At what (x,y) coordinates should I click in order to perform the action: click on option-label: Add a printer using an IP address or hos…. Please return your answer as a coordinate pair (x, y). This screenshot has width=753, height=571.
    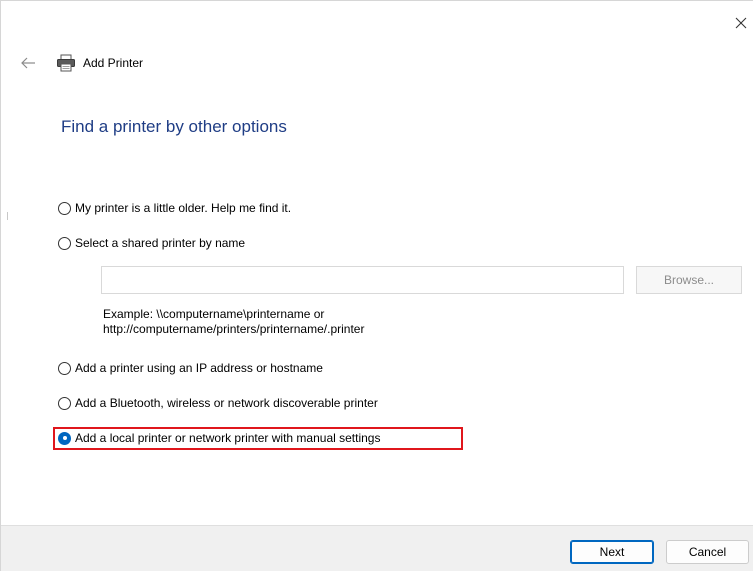
    Looking at the image, I should click on (199, 368).